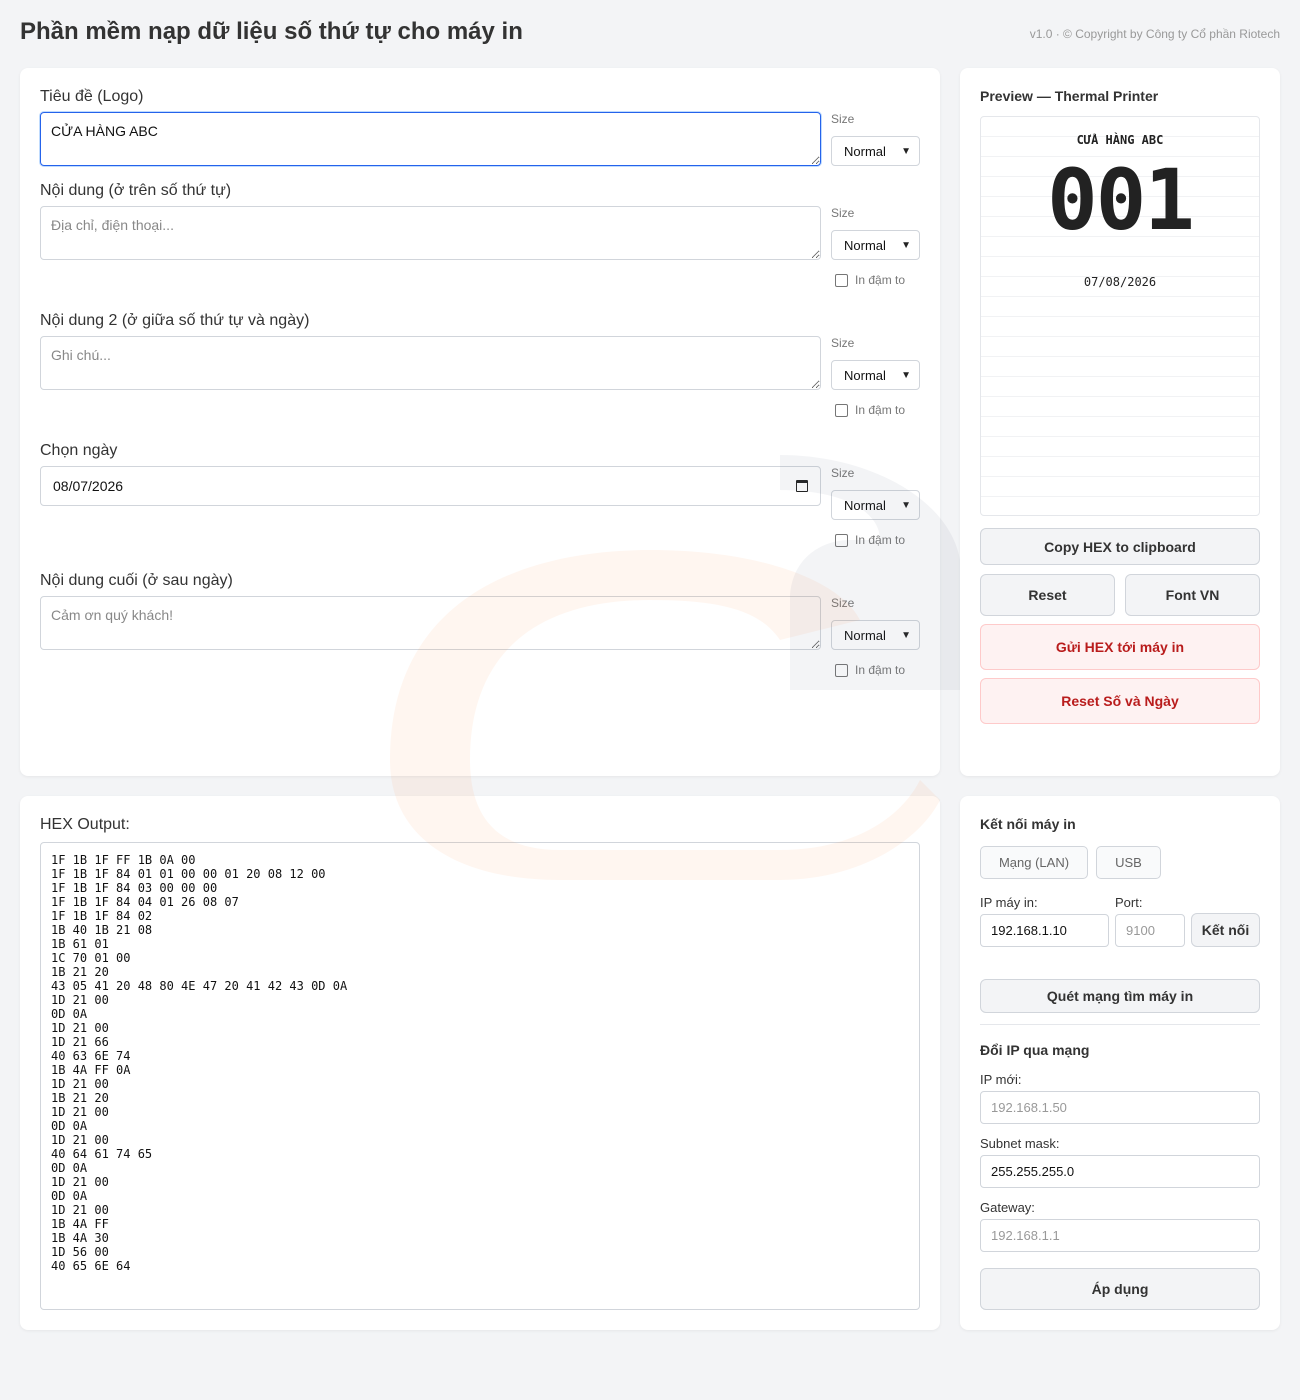 This screenshot has height=1400, width=1300. I want to click on port-input: 9100, so click(1150, 930).